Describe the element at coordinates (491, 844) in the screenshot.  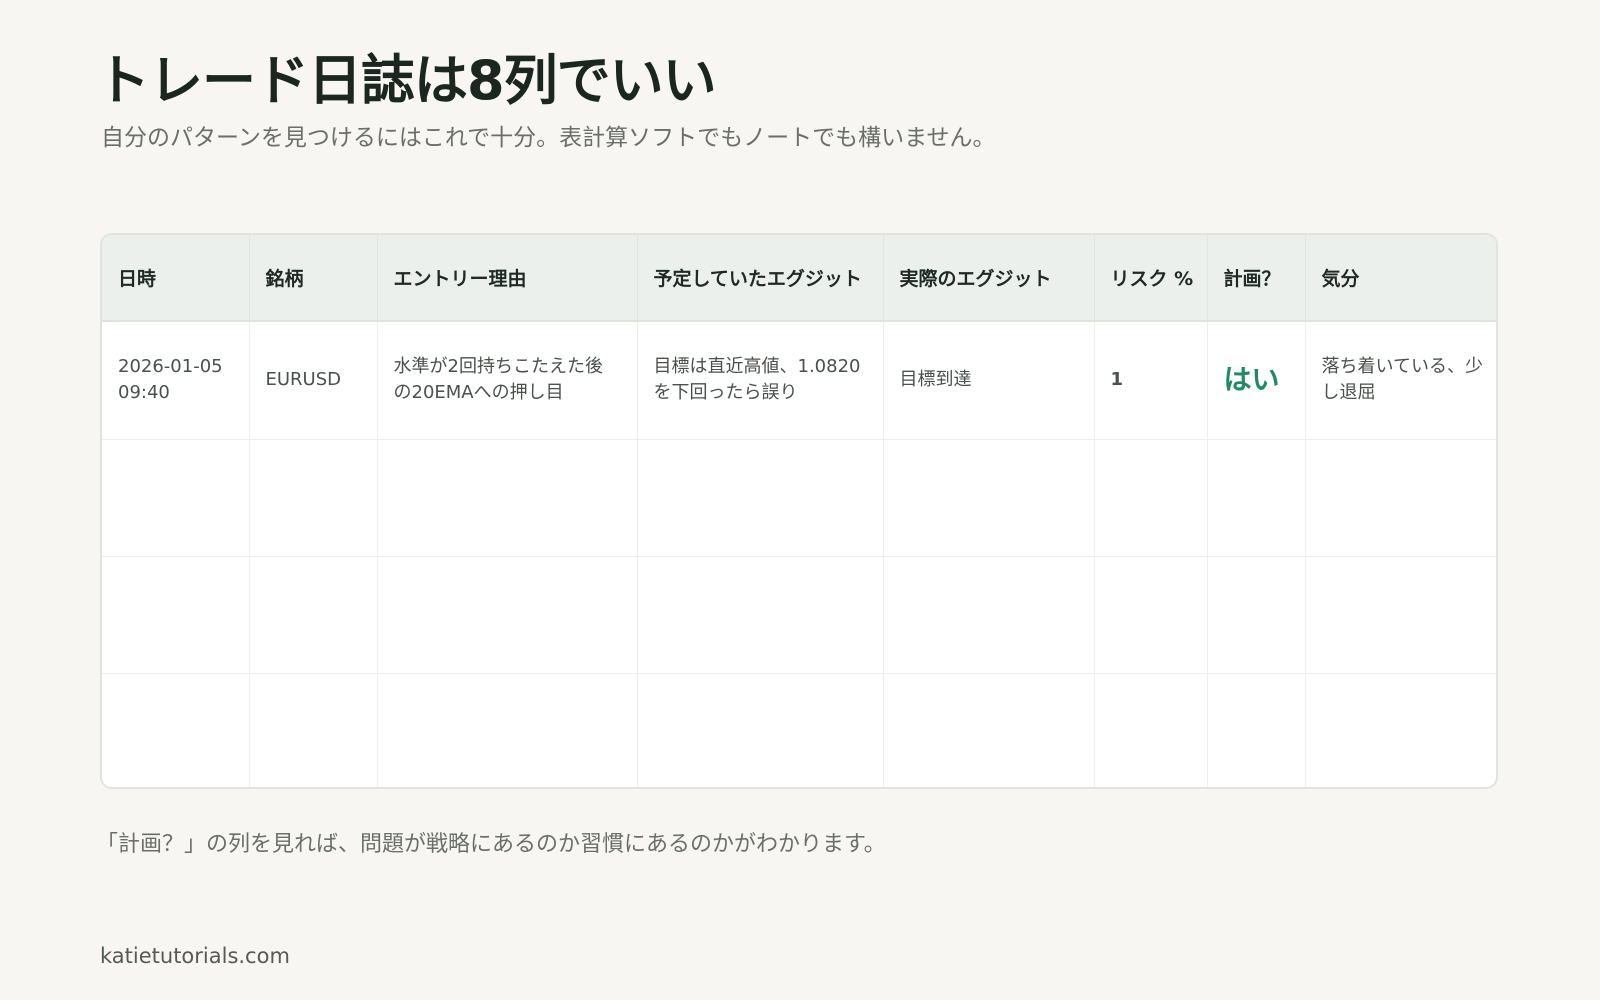
I see `footnote: 「計画？」の列を見れば、問題が戦略にあるのか習慣にあるのかがわかります。` at that location.